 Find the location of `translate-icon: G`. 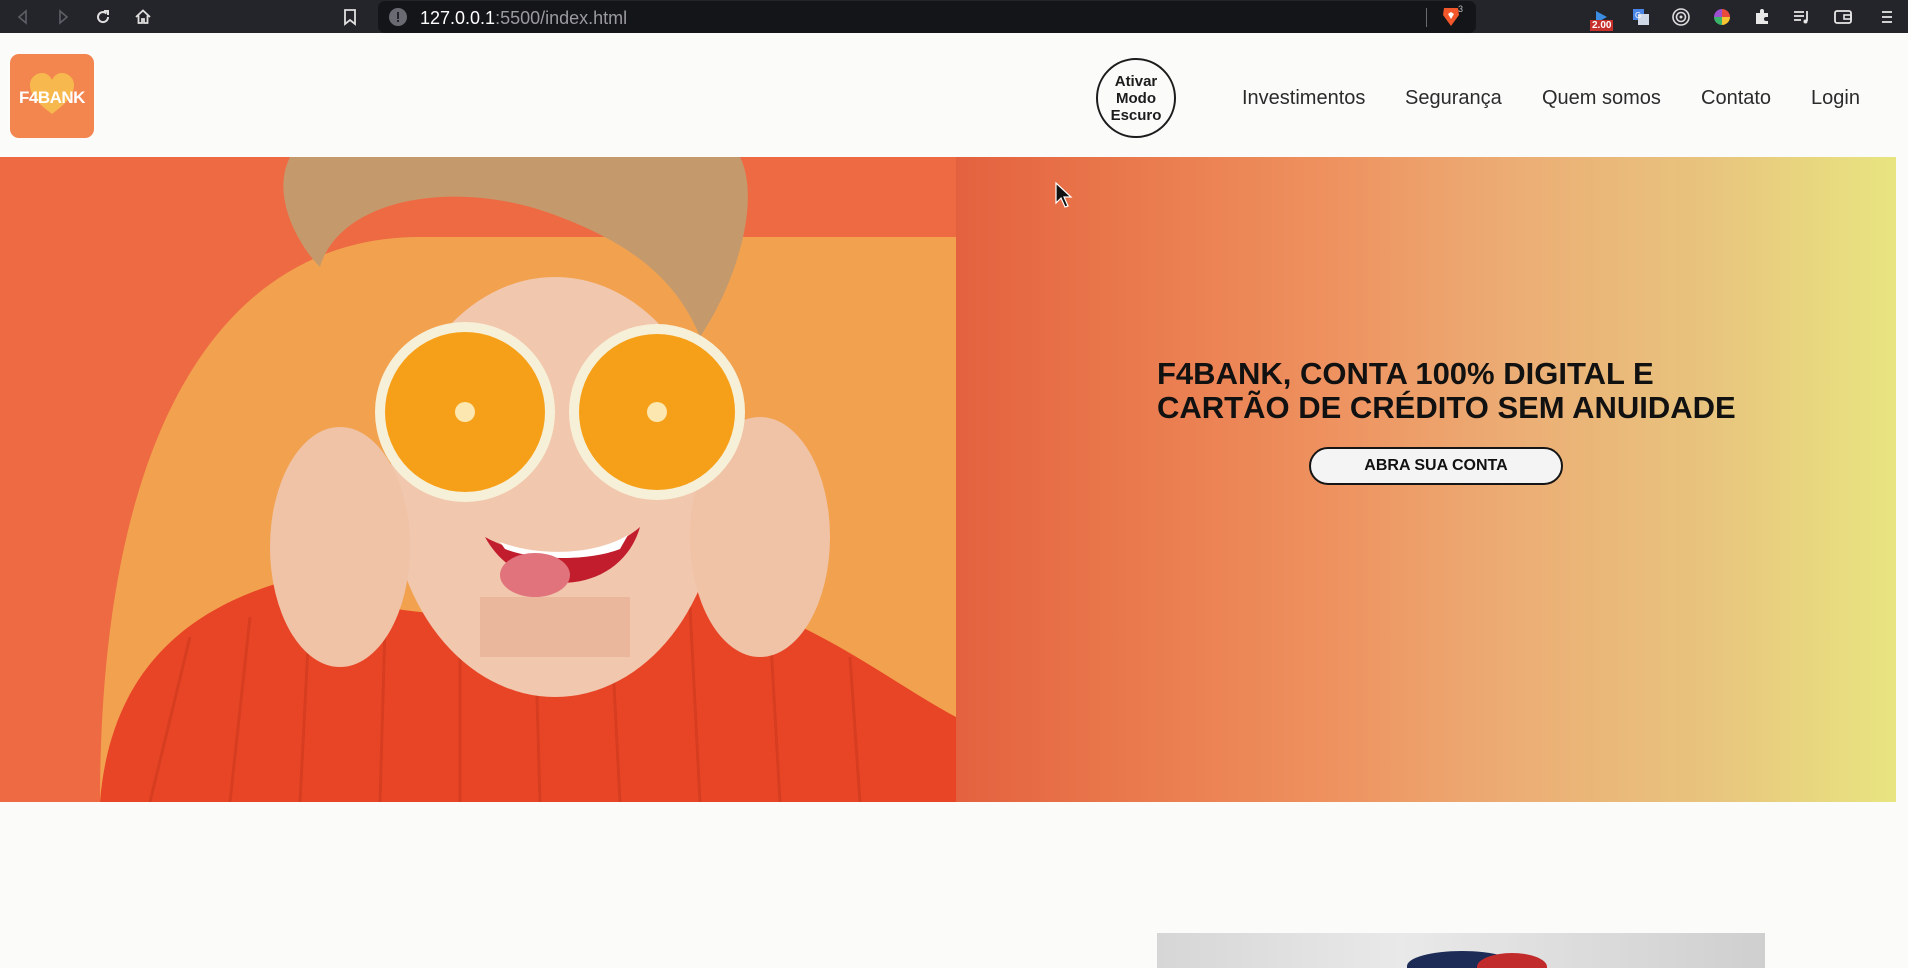

translate-icon: G is located at coordinates (1641, 17).